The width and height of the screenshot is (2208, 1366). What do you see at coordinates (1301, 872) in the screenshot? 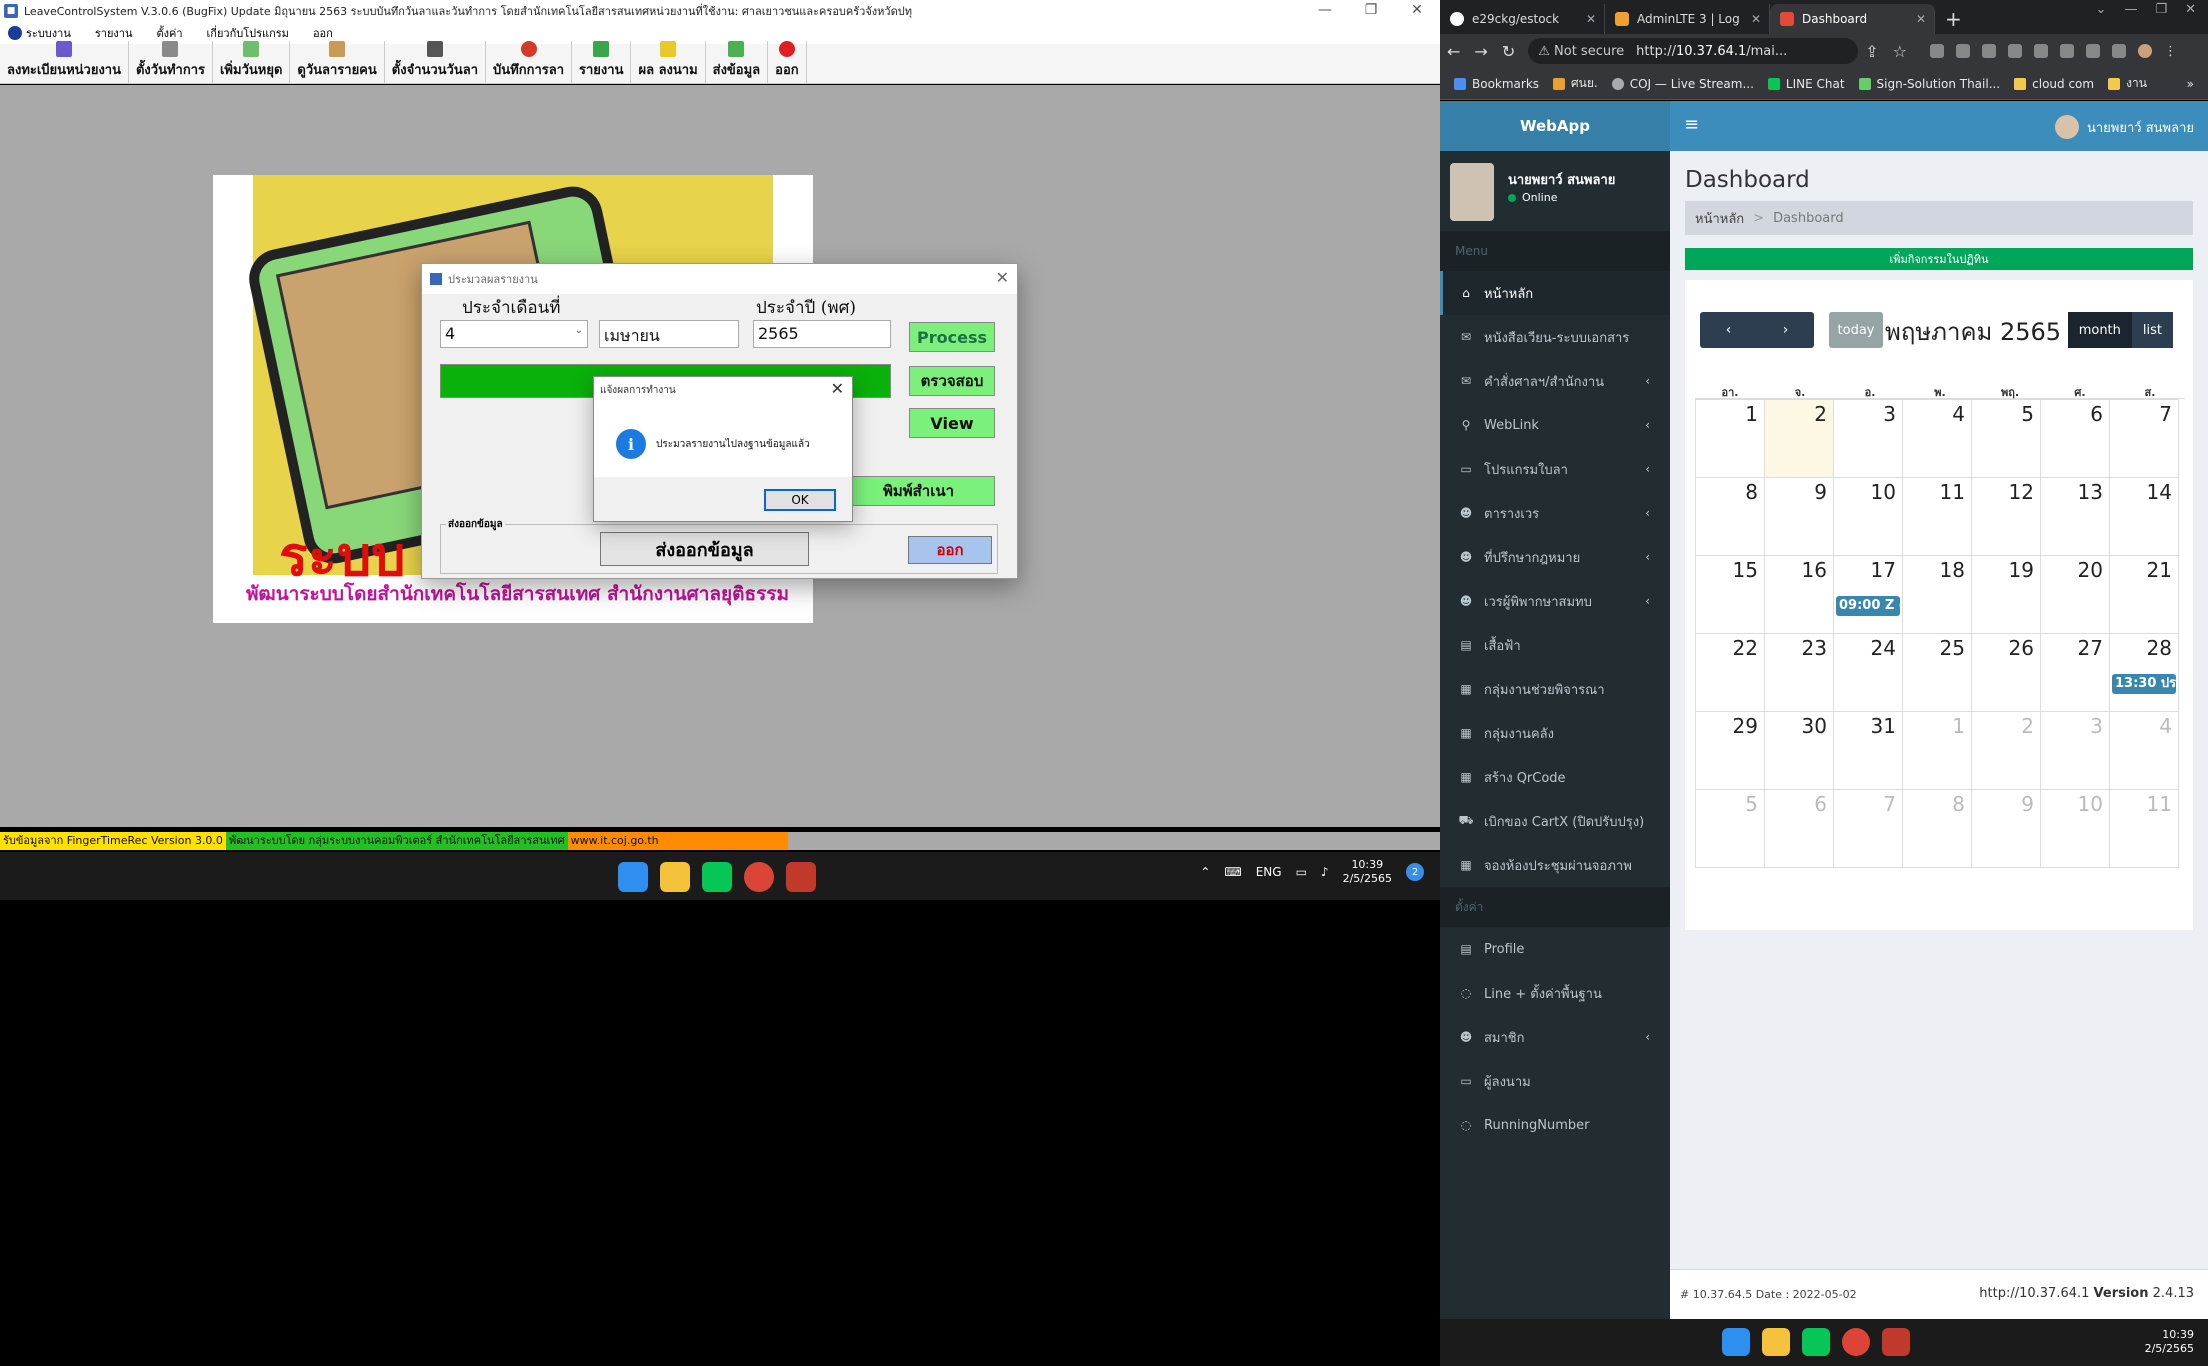
I see `network-icon: ▭` at bounding box center [1301, 872].